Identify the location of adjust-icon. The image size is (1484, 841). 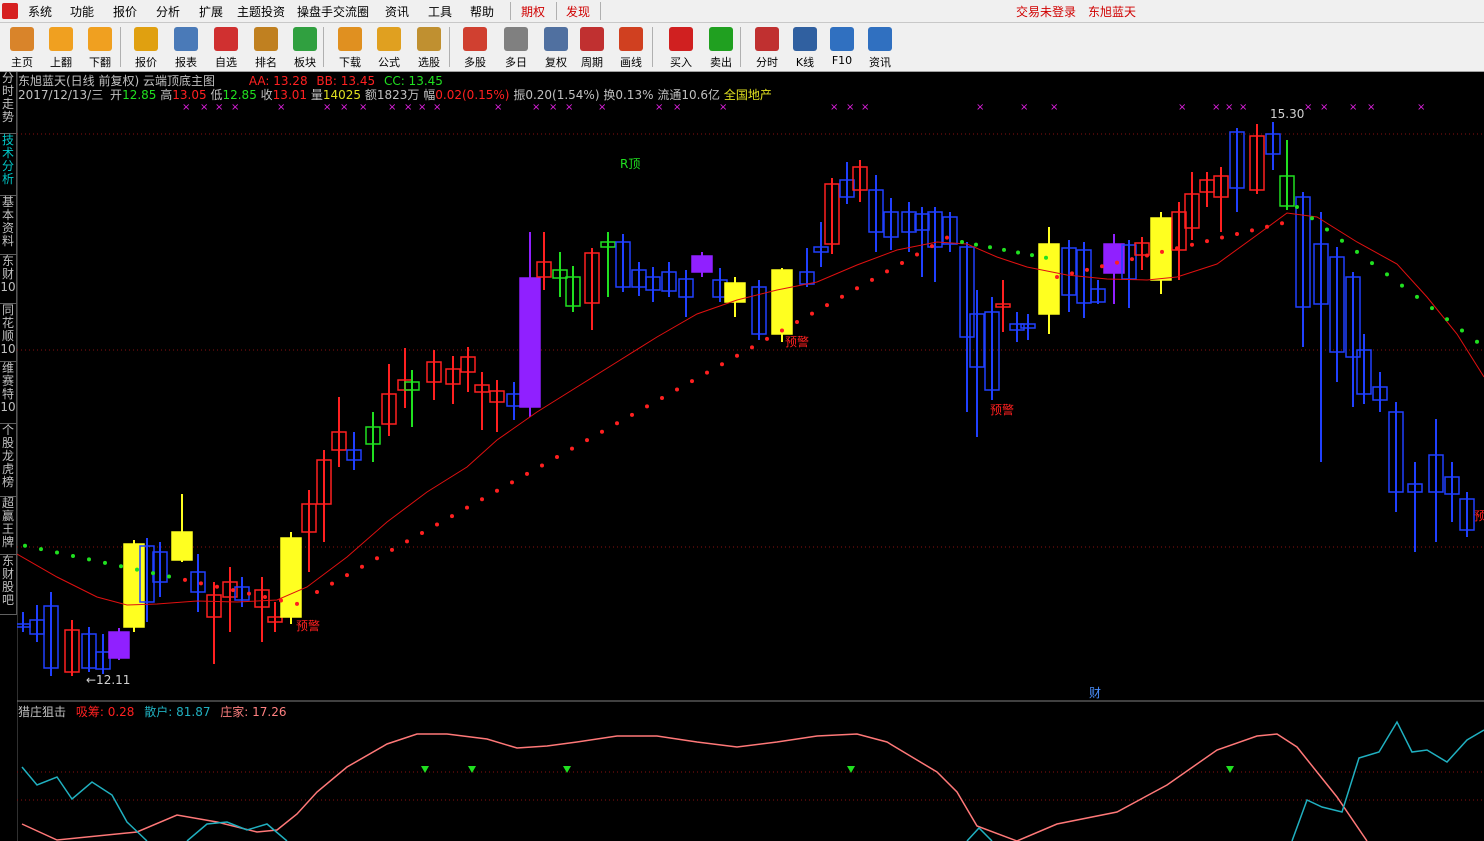
(556, 39).